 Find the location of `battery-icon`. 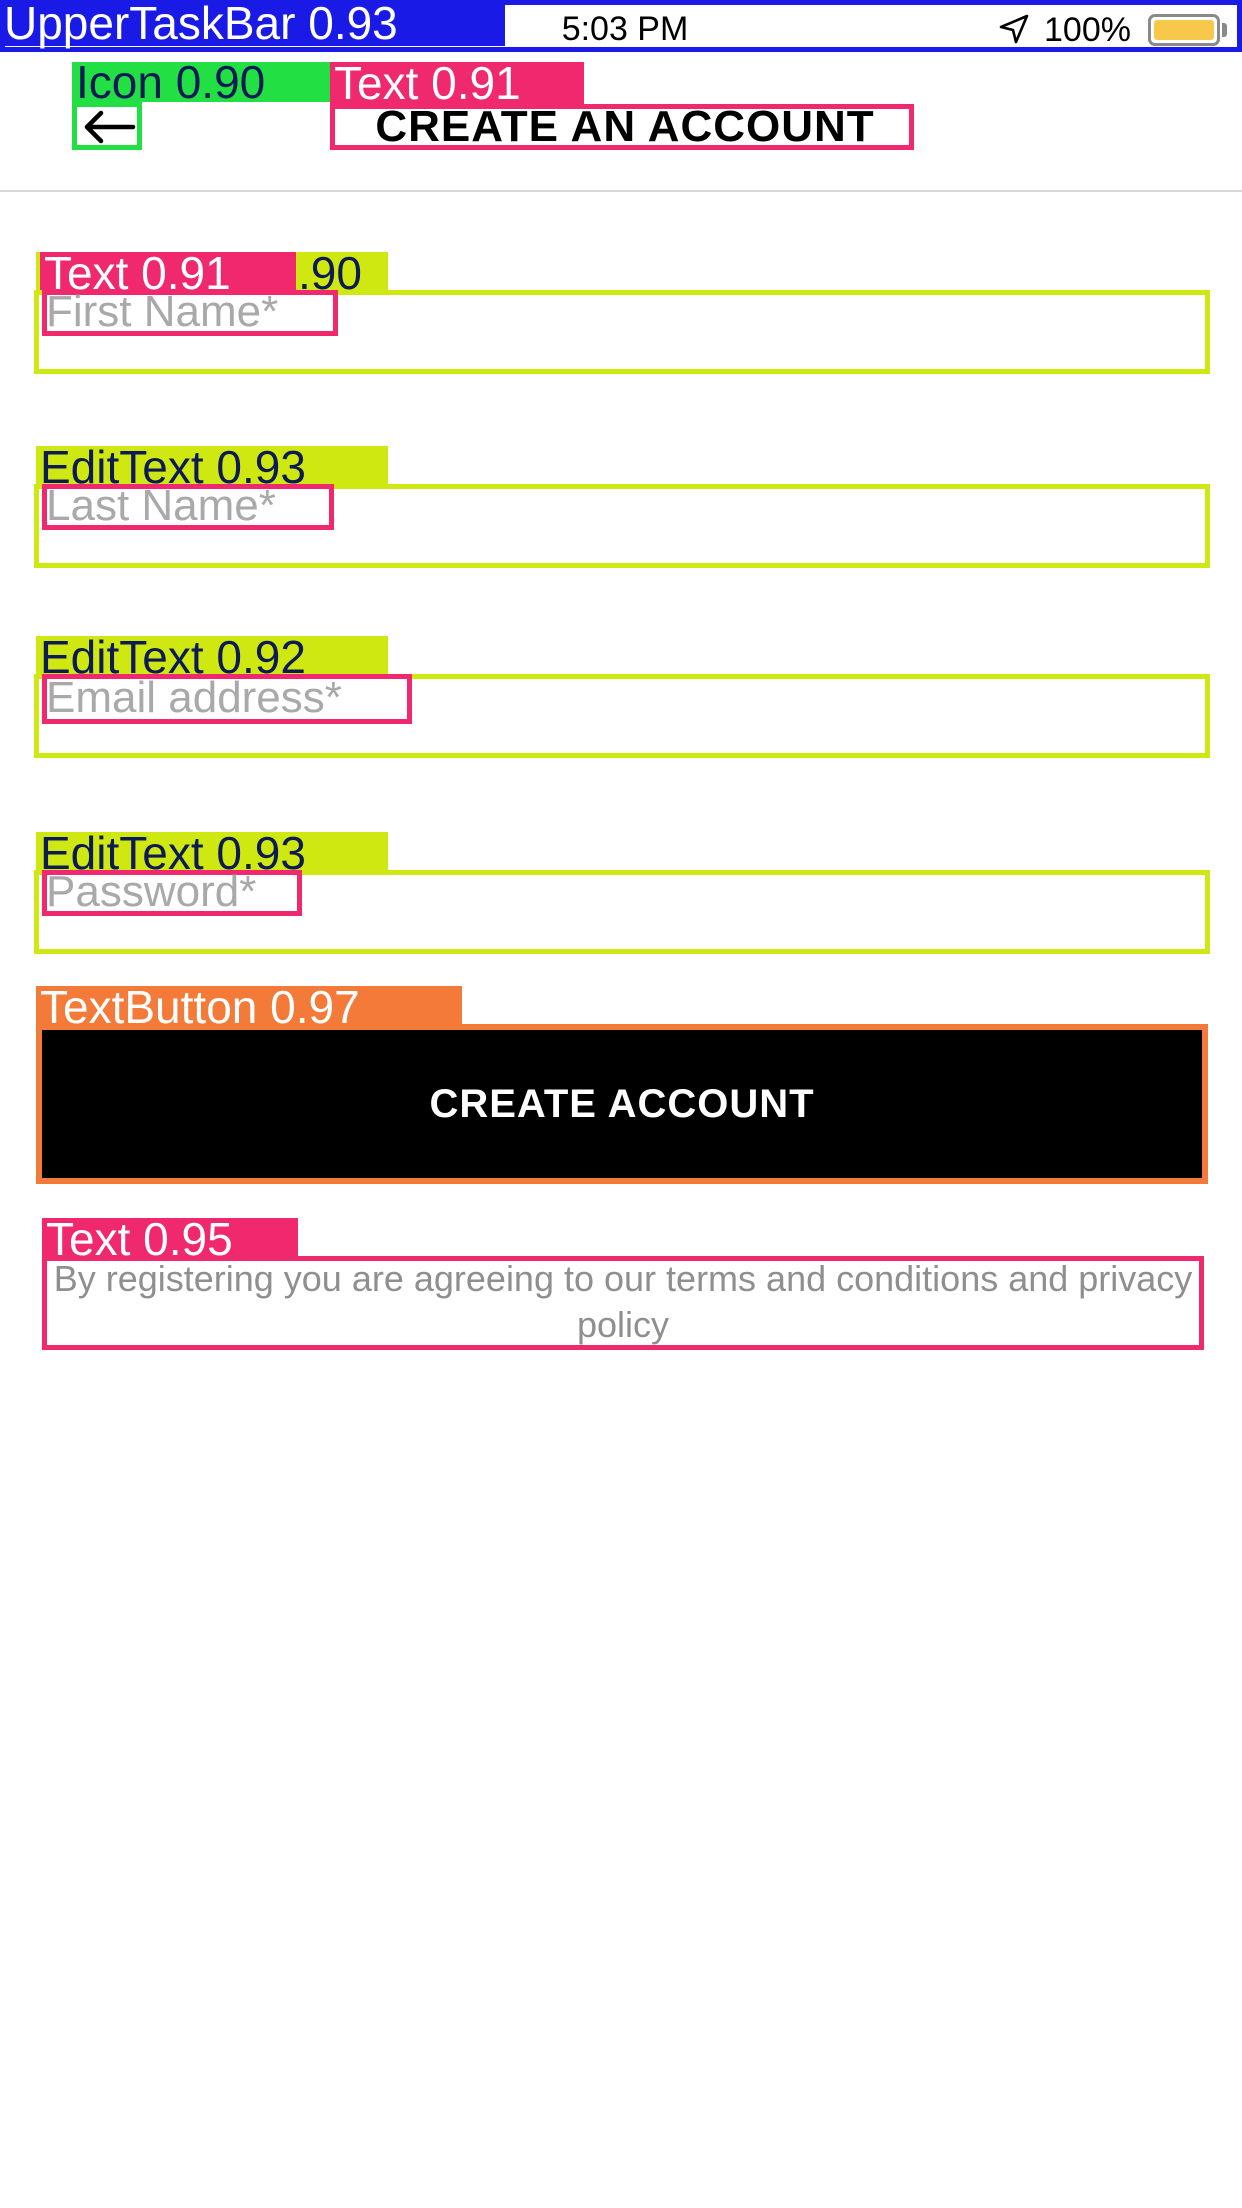

battery-icon is located at coordinates (1184, 30).